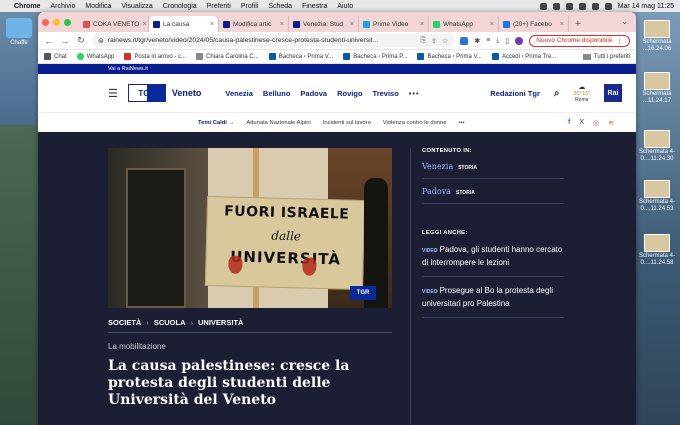 The height and width of the screenshot is (425, 680). Describe the element at coordinates (113, 93) in the screenshot. I see `hamburger-menu-icon: ☰` at that location.